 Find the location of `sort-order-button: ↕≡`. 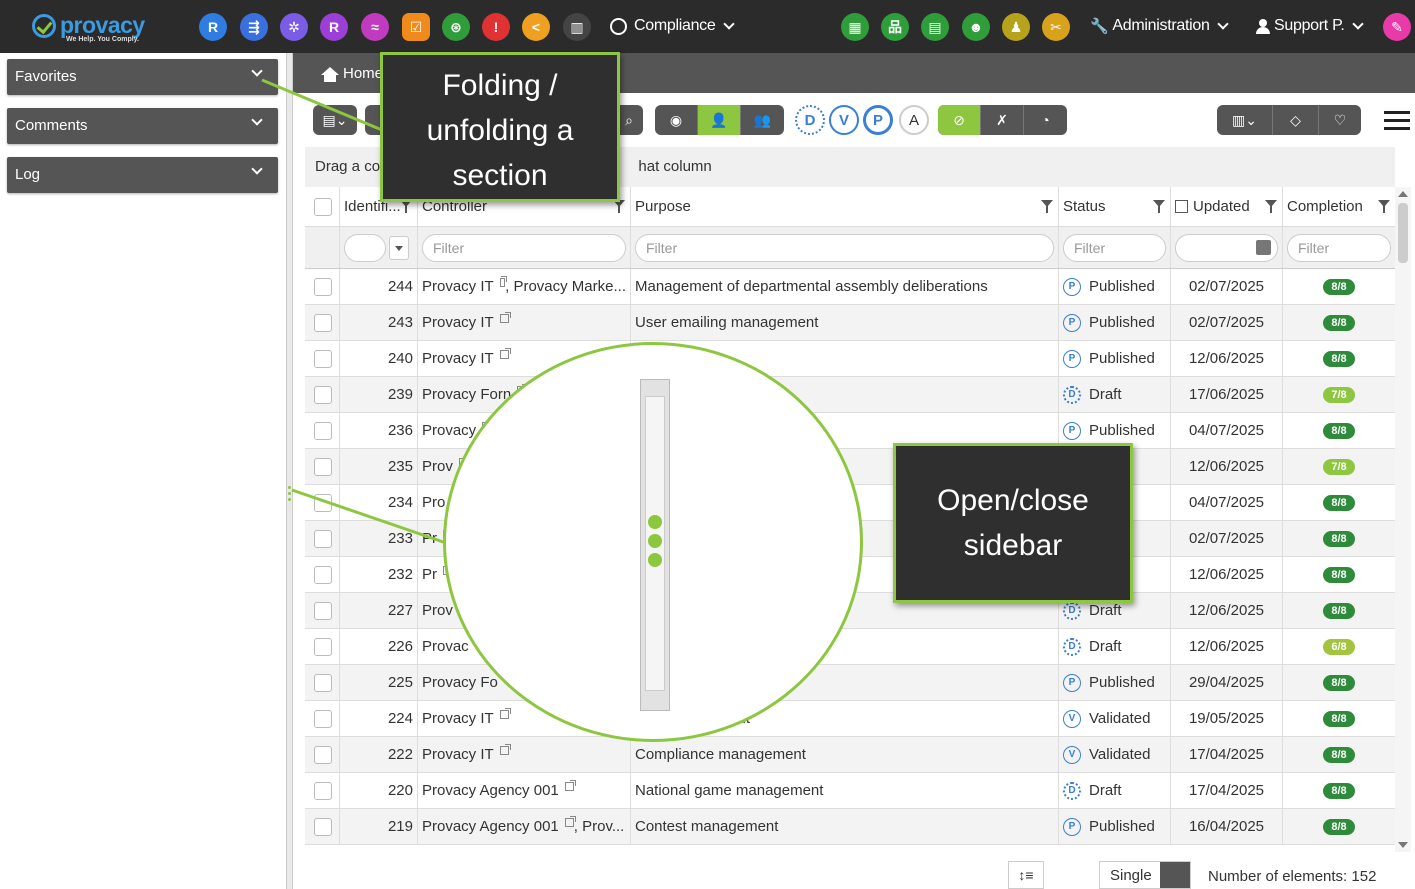

sort-order-button: ↕≡ is located at coordinates (1026, 875).